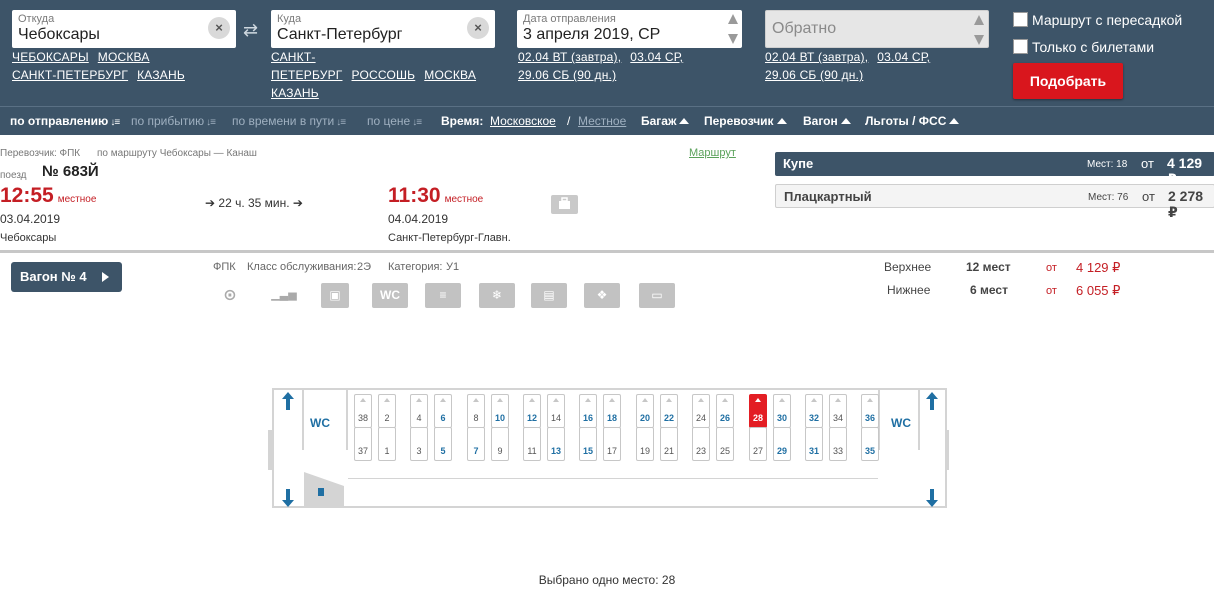 The image size is (1214, 599). I want to click on to-link: САНКТ-ПЕТЕРБУРГ, so click(307, 66).